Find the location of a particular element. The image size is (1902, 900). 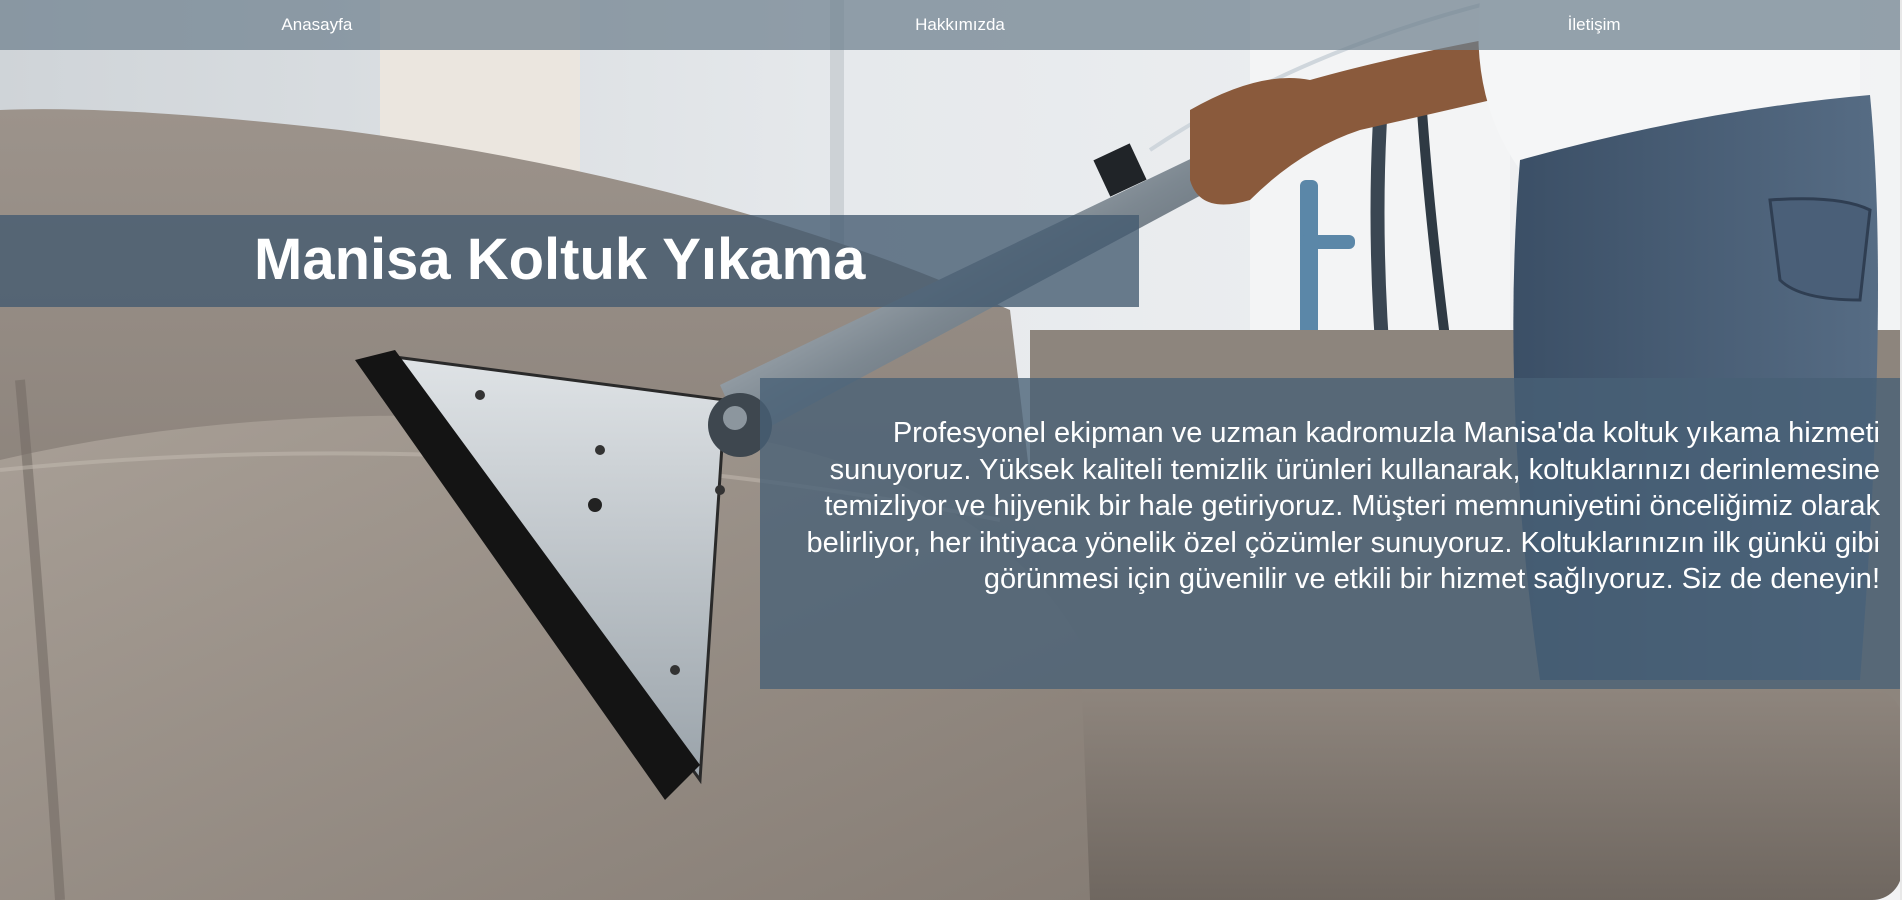

page-title: Manisa Koltuk Yıkama is located at coordinates (560, 259).